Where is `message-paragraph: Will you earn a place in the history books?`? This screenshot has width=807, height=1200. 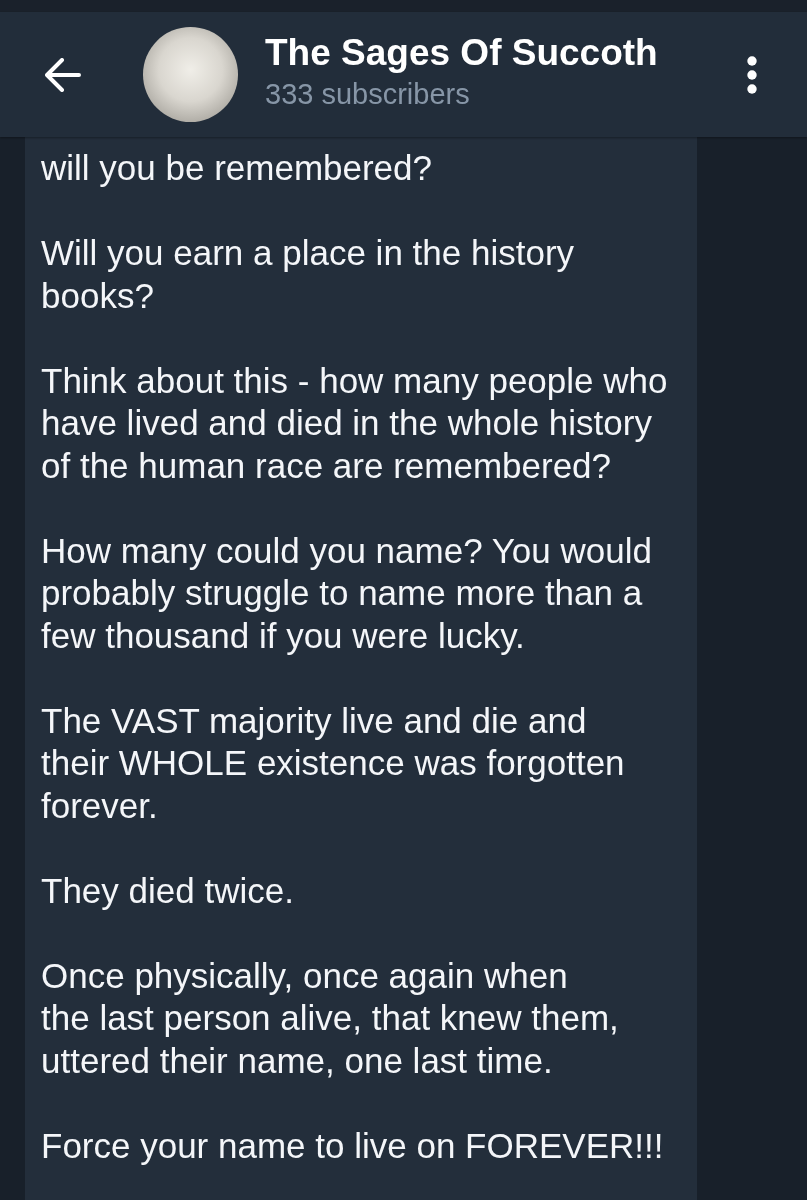
message-paragraph: Will you earn a place in the history books? is located at coordinates (308, 274).